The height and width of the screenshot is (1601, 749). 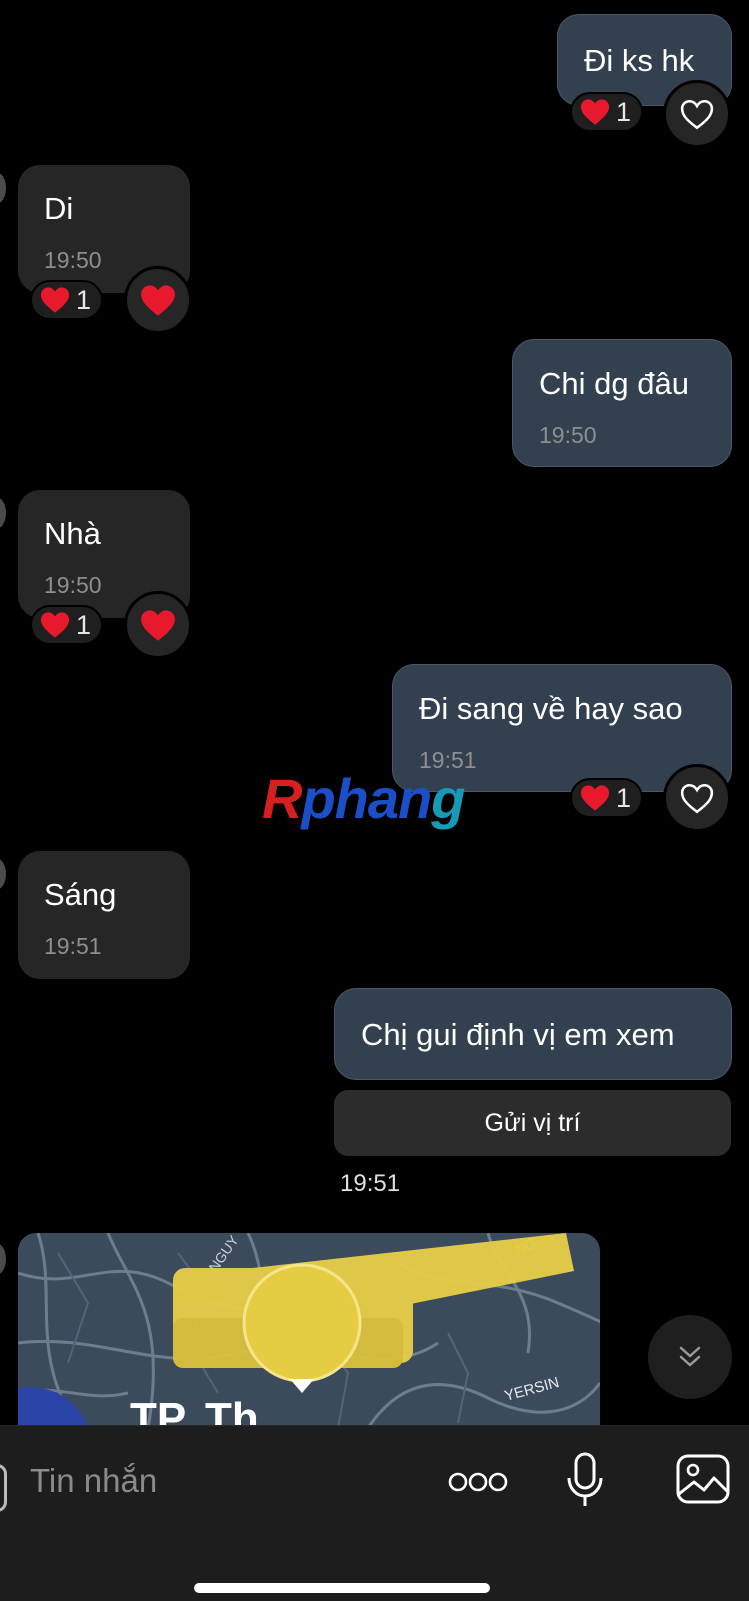 I want to click on more-options-icon, so click(x=478, y=1482).